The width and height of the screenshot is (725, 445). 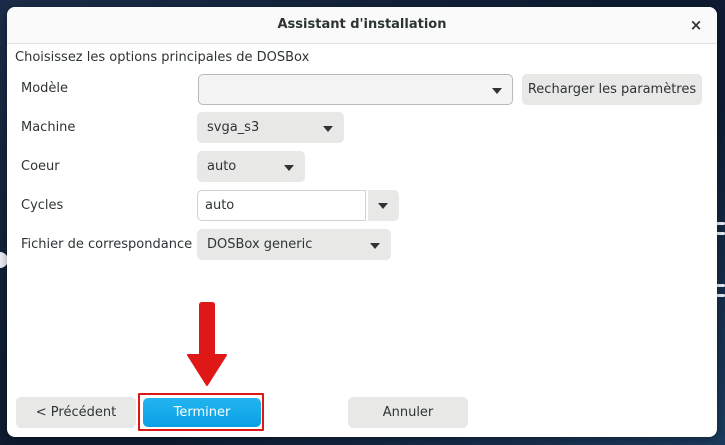 What do you see at coordinates (45, 88) in the screenshot?
I see `model-label: Modèle` at bounding box center [45, 88].